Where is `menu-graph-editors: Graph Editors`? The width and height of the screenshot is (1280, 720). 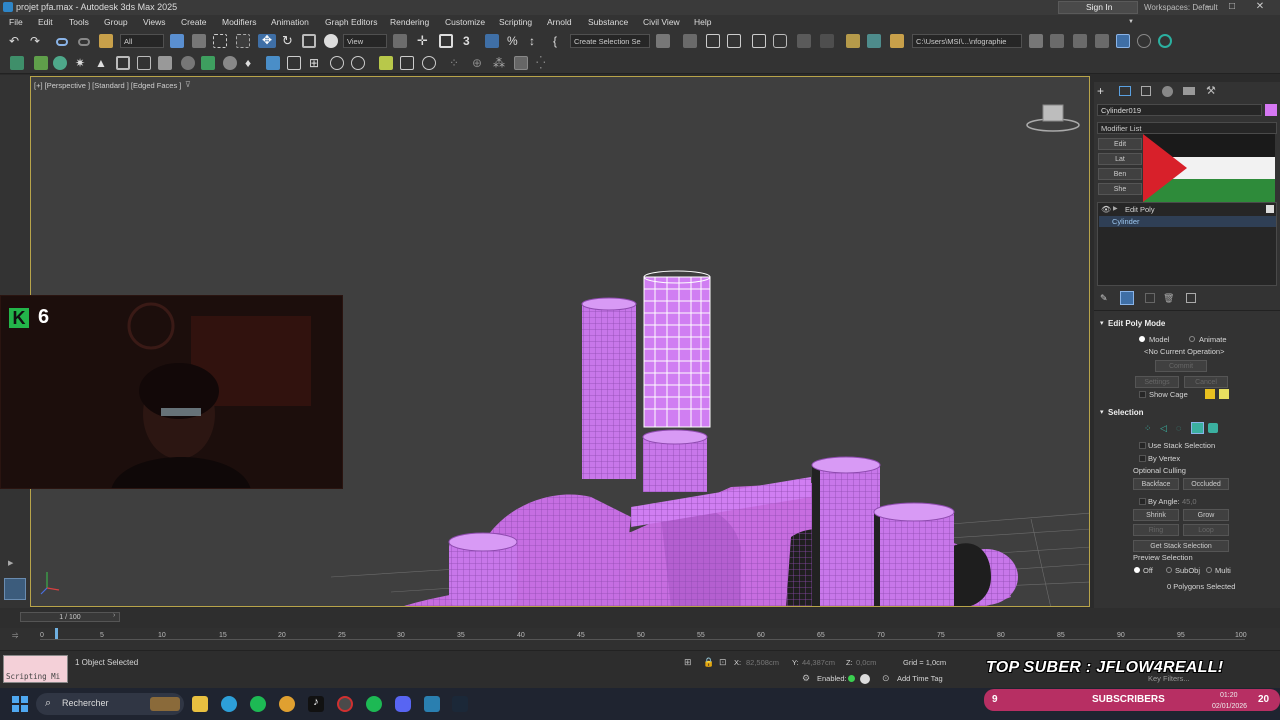
menu-graph-editors: Graph Editors is located at coordinates (351, 22).